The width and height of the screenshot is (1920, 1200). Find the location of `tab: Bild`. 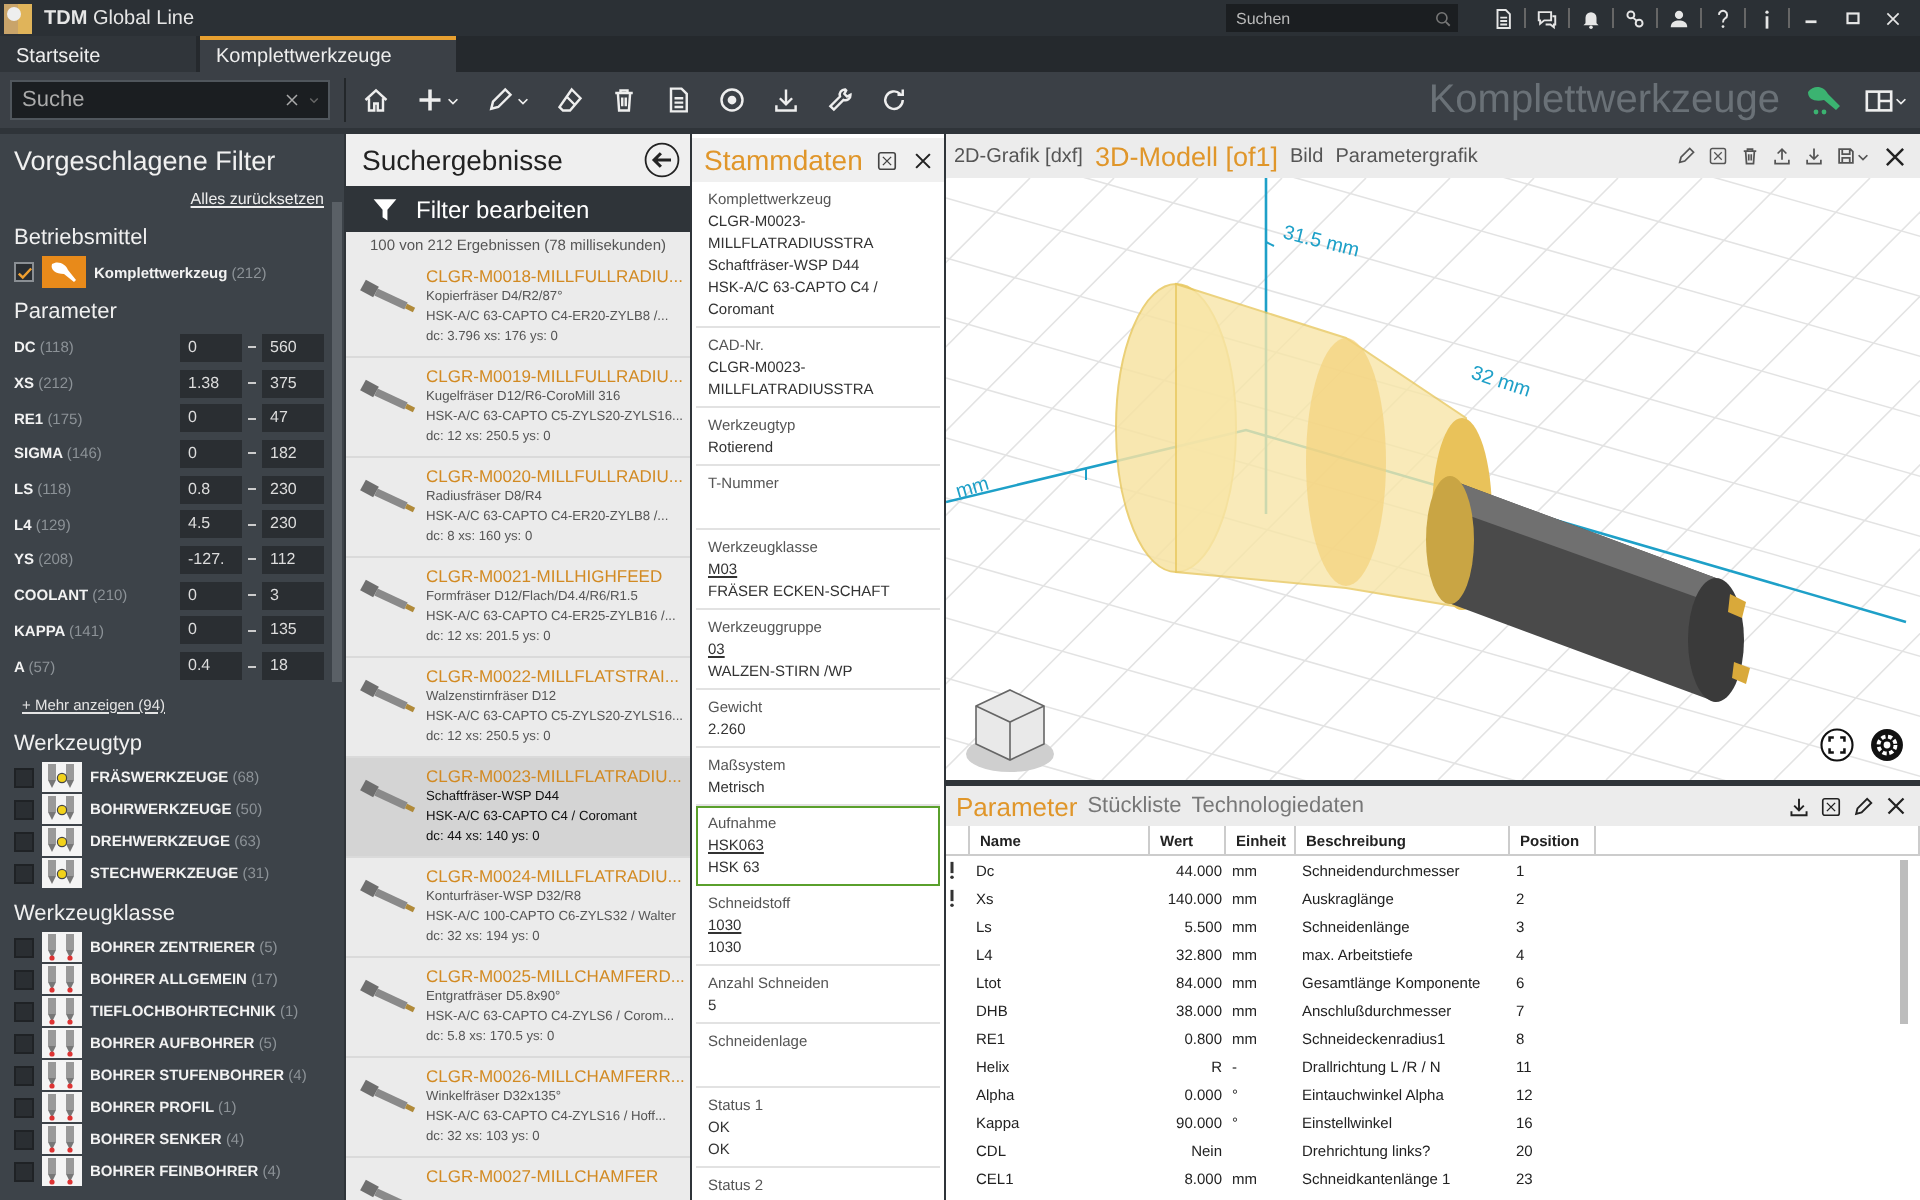

tab: Bild is located at coordinates (1307, 156).